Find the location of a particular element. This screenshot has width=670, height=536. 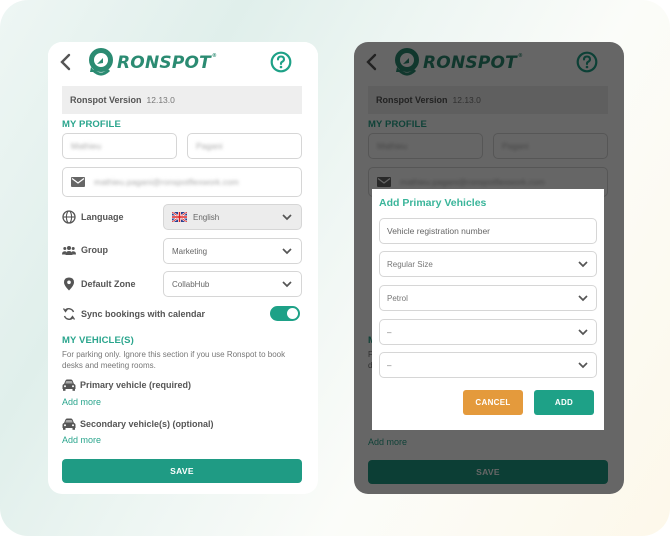

ronspot-logo-icon is located at coordinates (101, 62).